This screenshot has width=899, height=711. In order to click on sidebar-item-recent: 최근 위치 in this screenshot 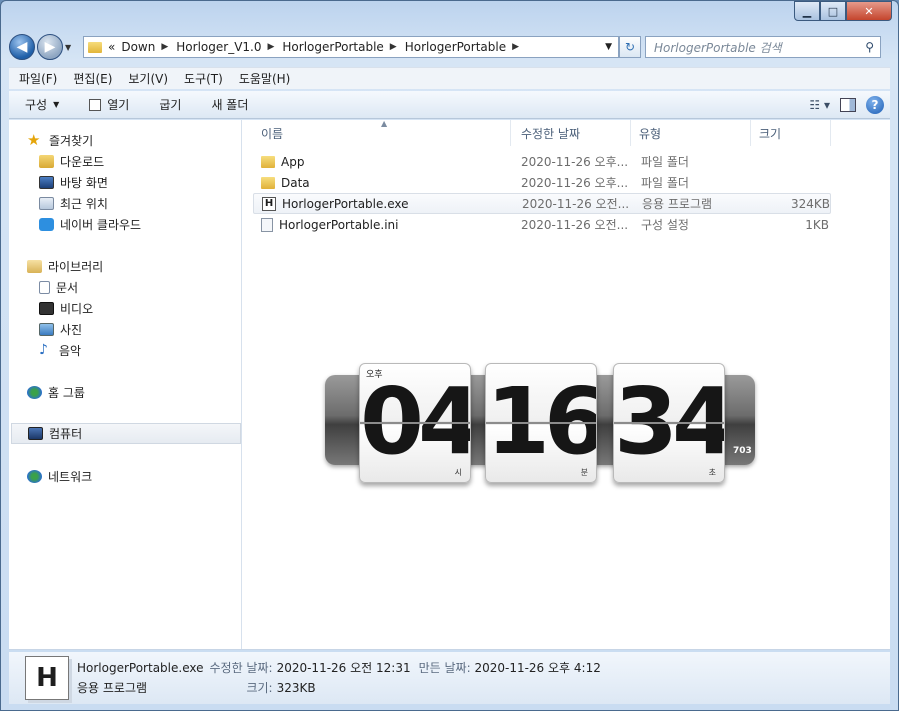, I will do `click(125, 203)`.